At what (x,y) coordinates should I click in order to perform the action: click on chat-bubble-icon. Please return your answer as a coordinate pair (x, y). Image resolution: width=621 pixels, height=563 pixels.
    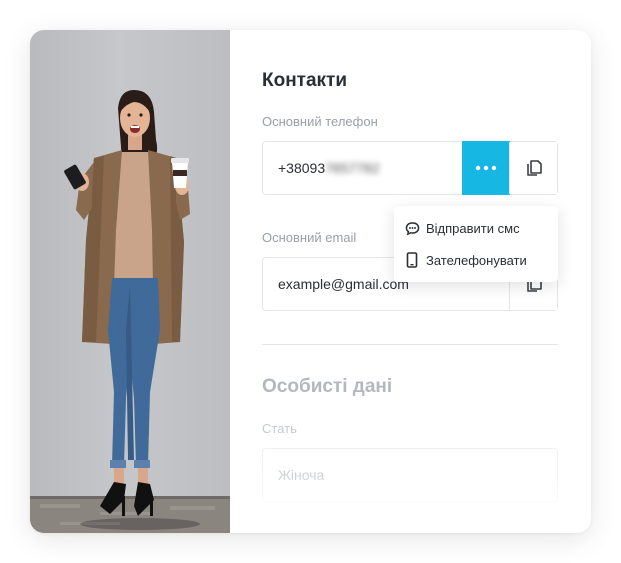
    Looking at the image, I should click on (412, 228).